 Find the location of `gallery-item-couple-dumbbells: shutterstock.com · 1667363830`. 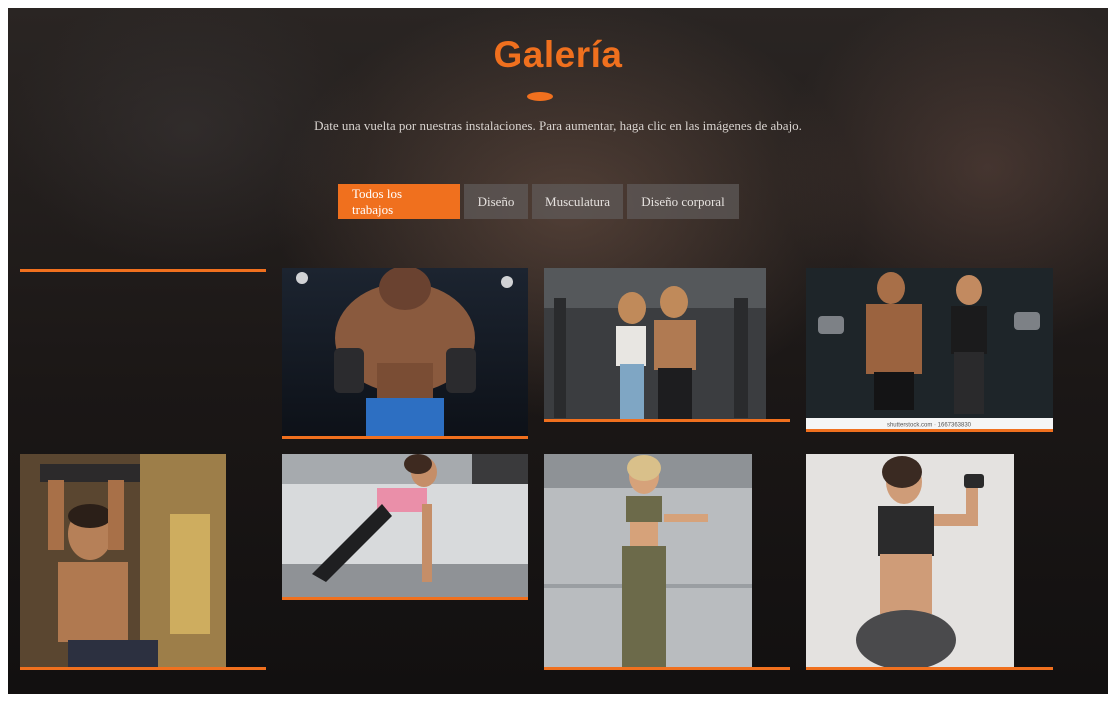

gallery-item-couple-dumbbells: shutterstock.com · 1667363830 is located at coordinates (929, 350).